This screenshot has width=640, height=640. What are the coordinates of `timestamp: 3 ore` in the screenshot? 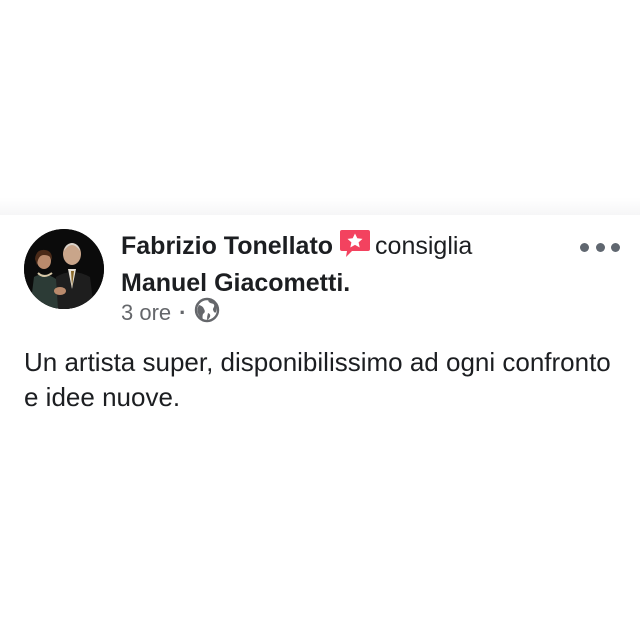 It's located at (146, 313).